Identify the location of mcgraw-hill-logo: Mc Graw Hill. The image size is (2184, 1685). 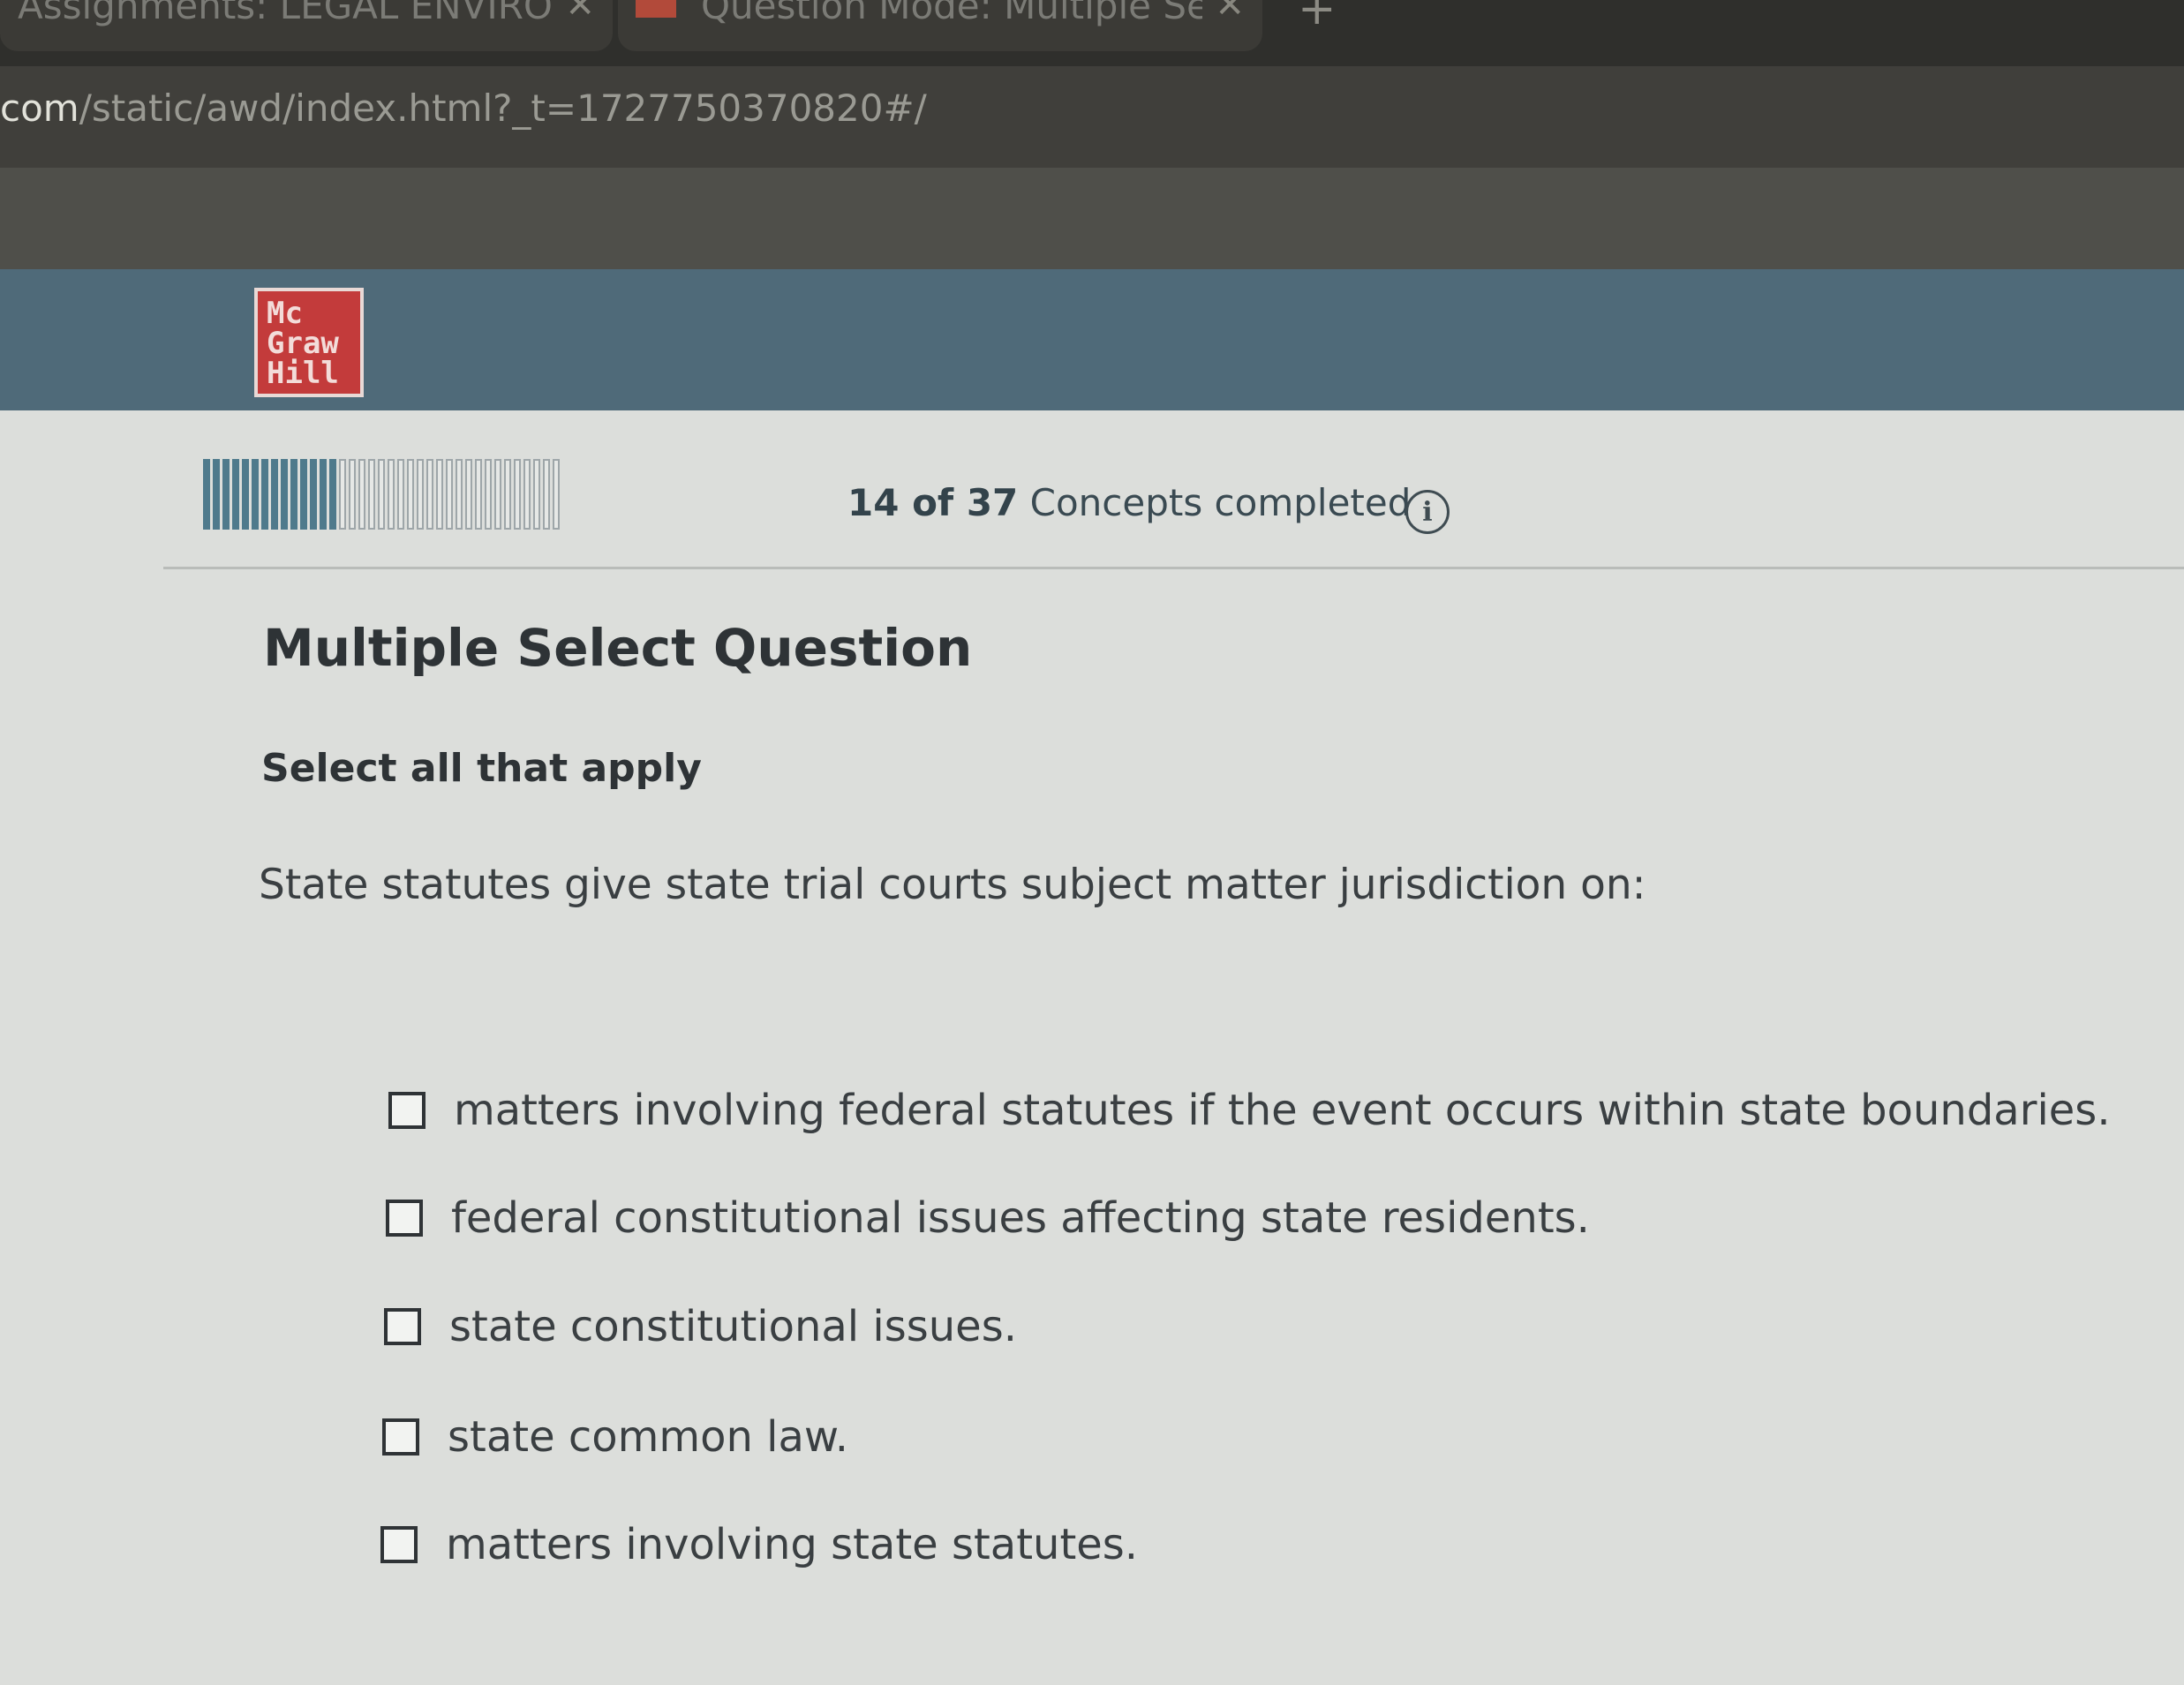
(309, 342).